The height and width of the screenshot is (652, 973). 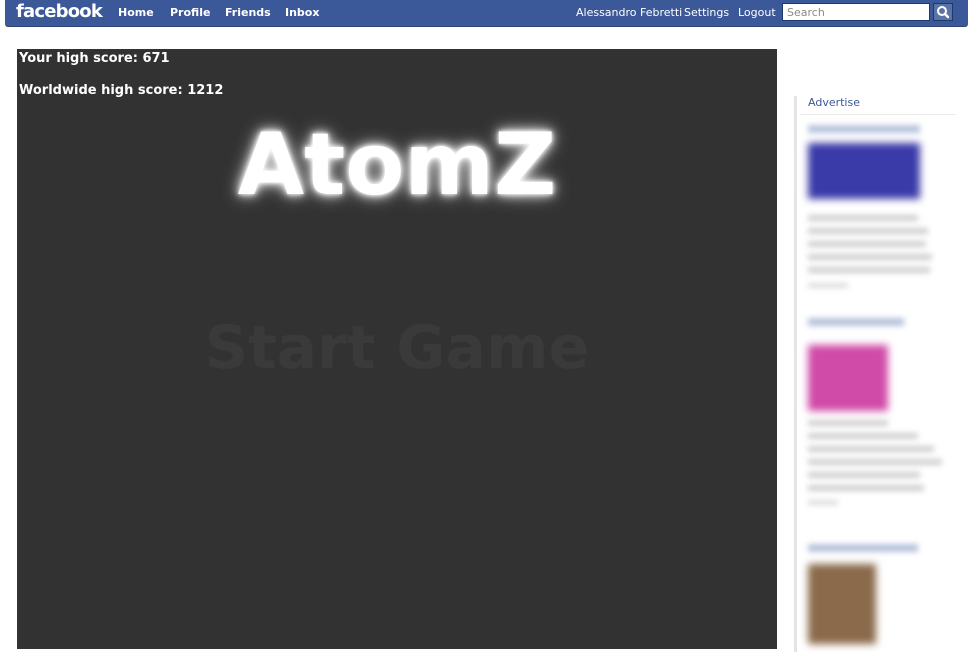 What do you see at coordinates (834, 102) in the screenshot?
I see `advertise-link: Advertise` at bounding box center [834, 102].